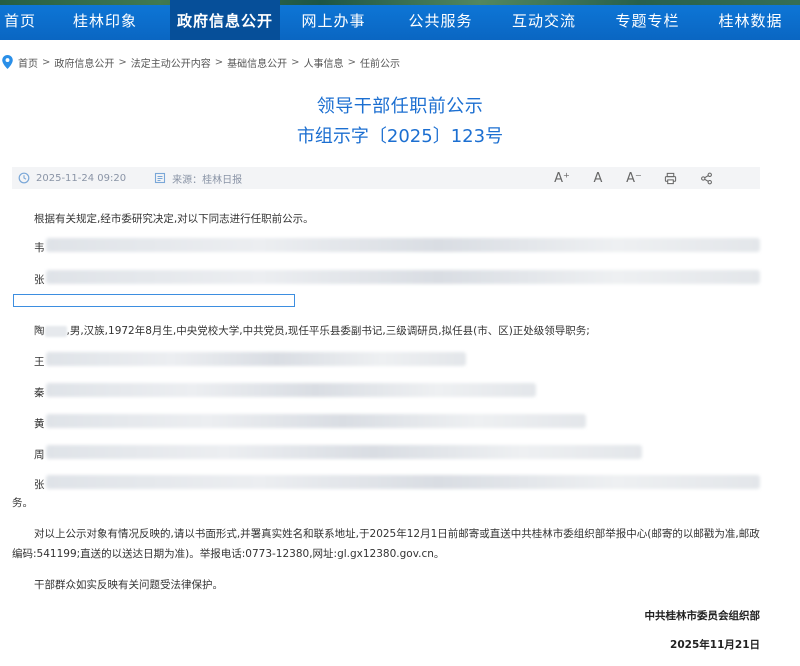 Image resolution: width=800 pixels, height=666 pixels. I want to click on share-button, so click(706, 178).